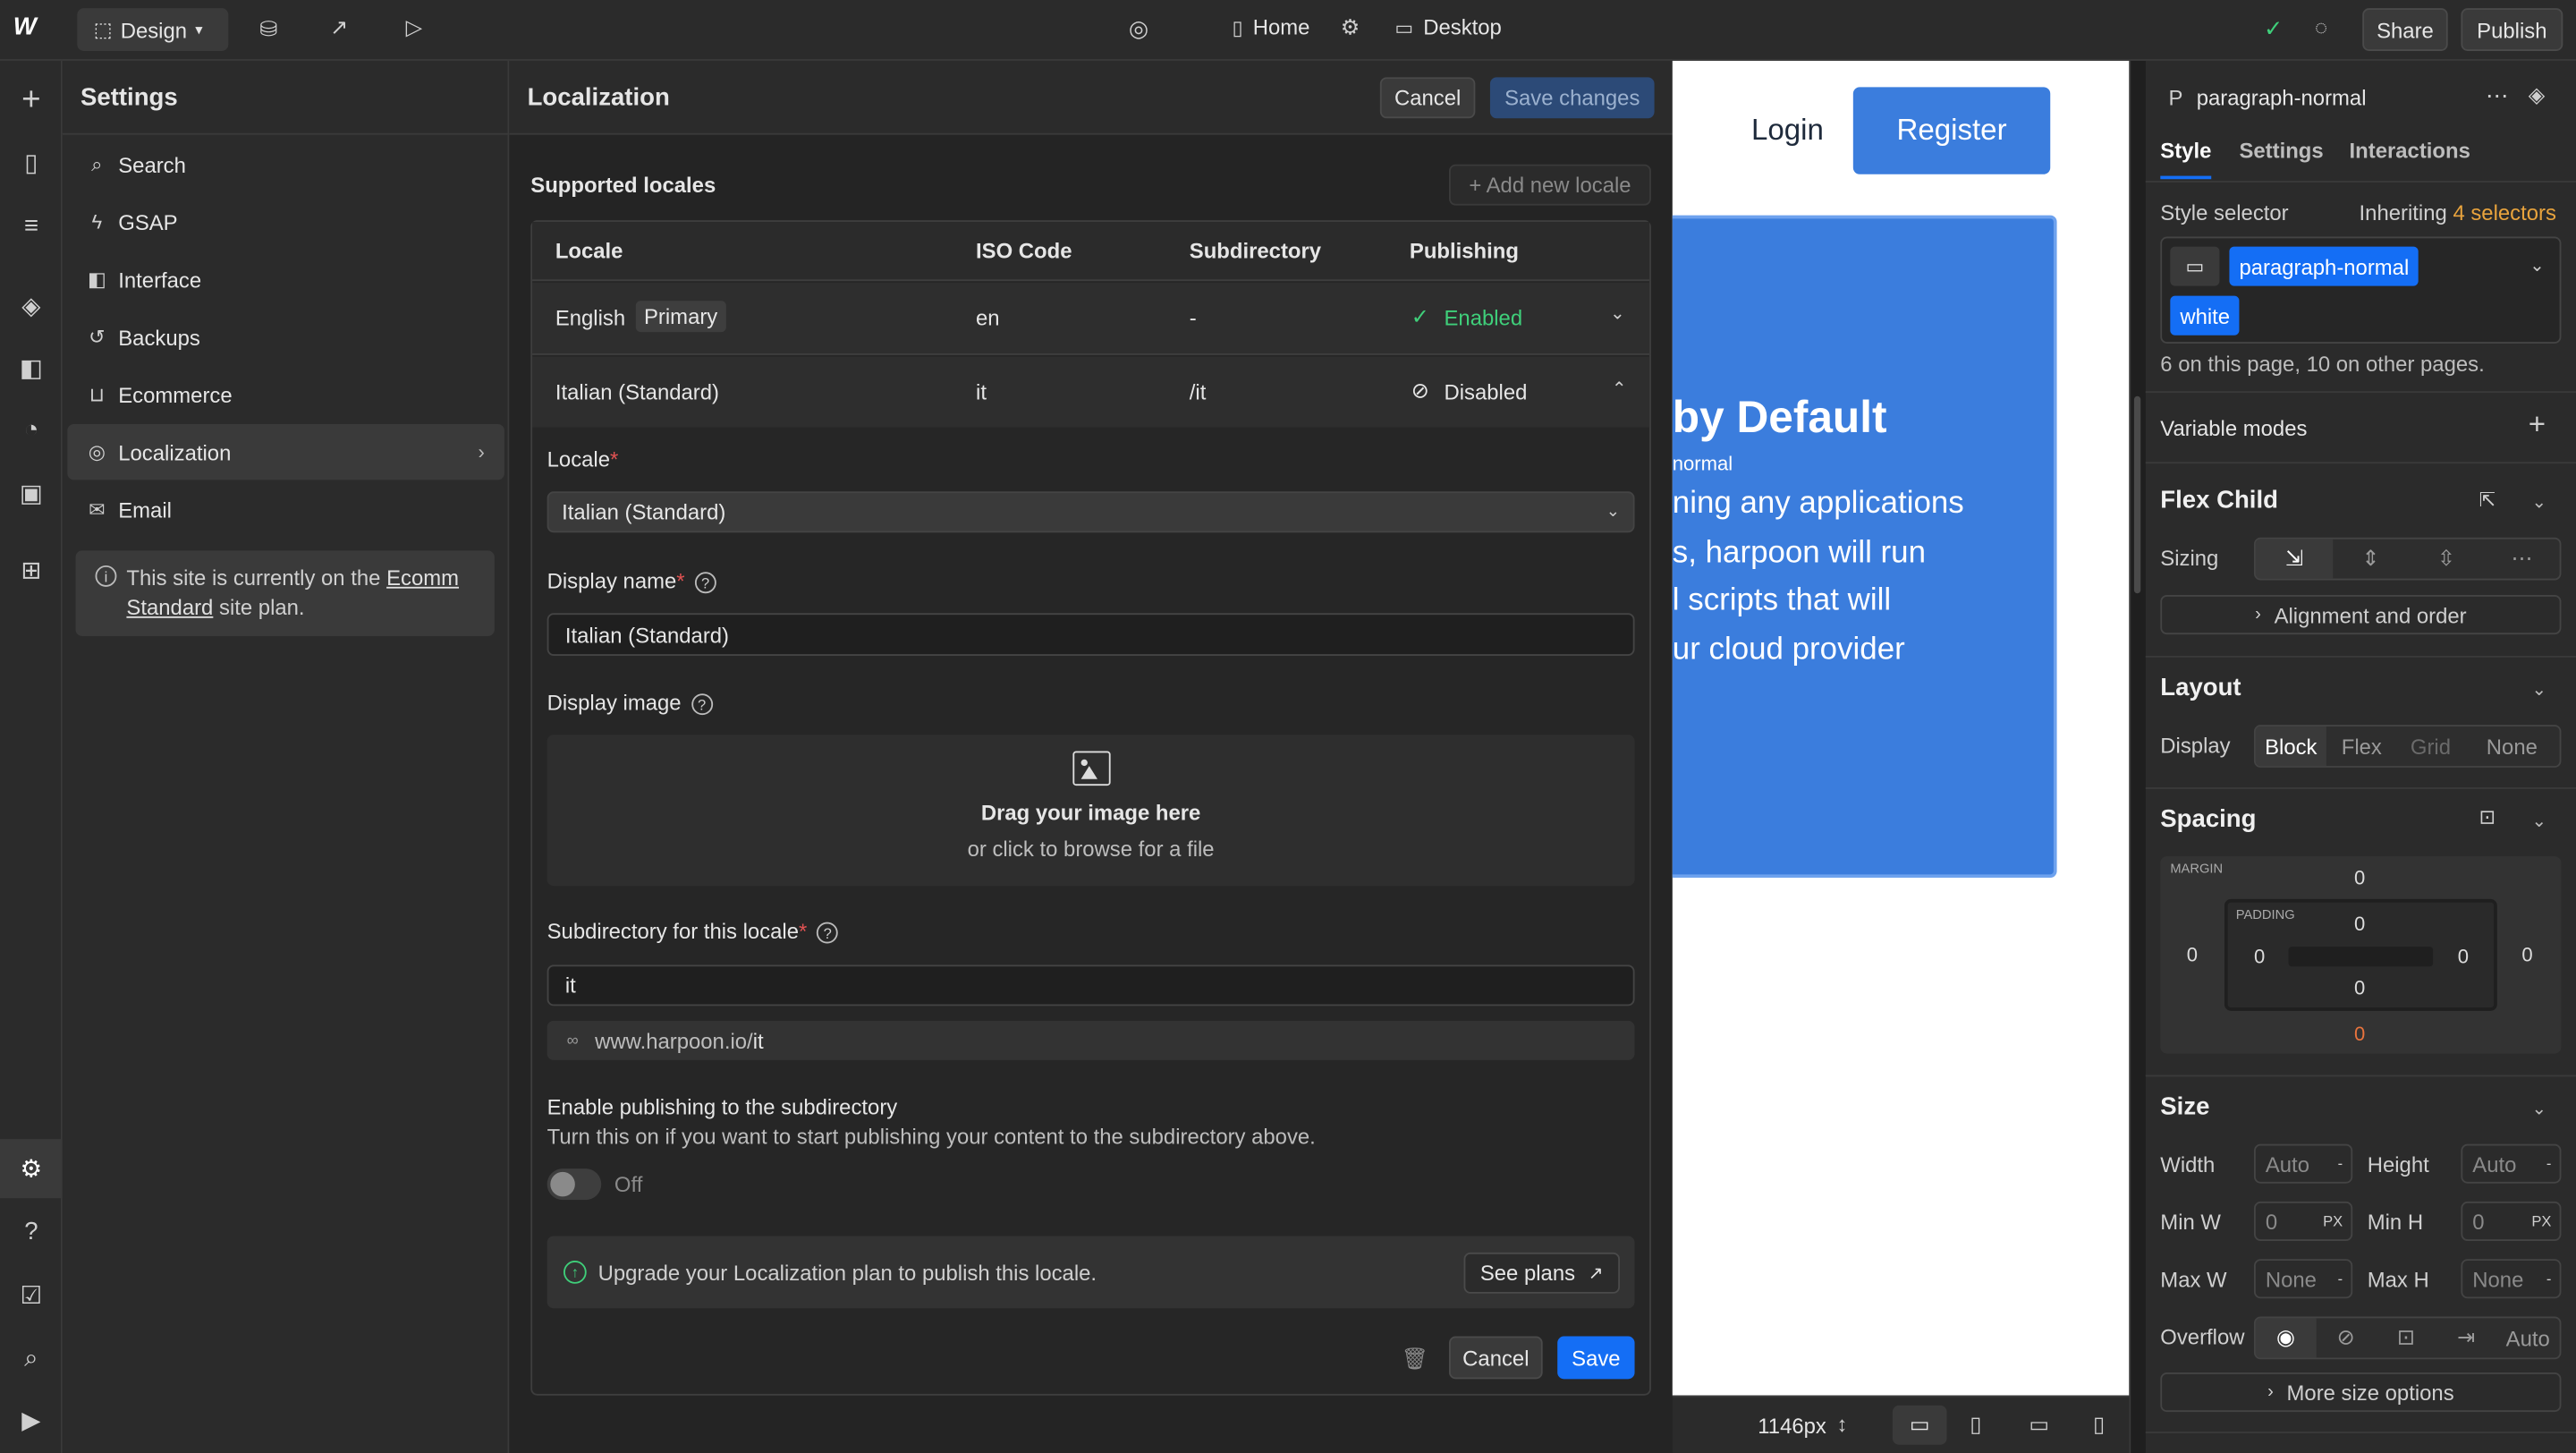  Describe the element at coordinates (2511, 1279) in the screenshot. I see `max-height-input: None -` at that location.